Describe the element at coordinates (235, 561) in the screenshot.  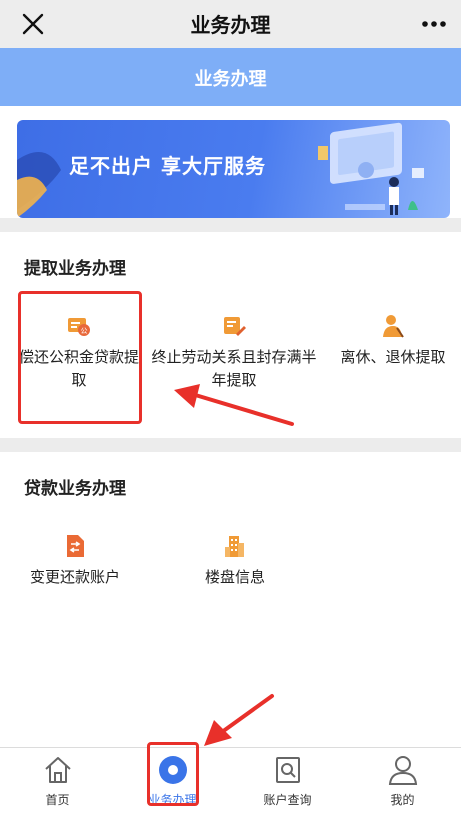
I see `loan-item-property-info: 楼盘信息` at that location.